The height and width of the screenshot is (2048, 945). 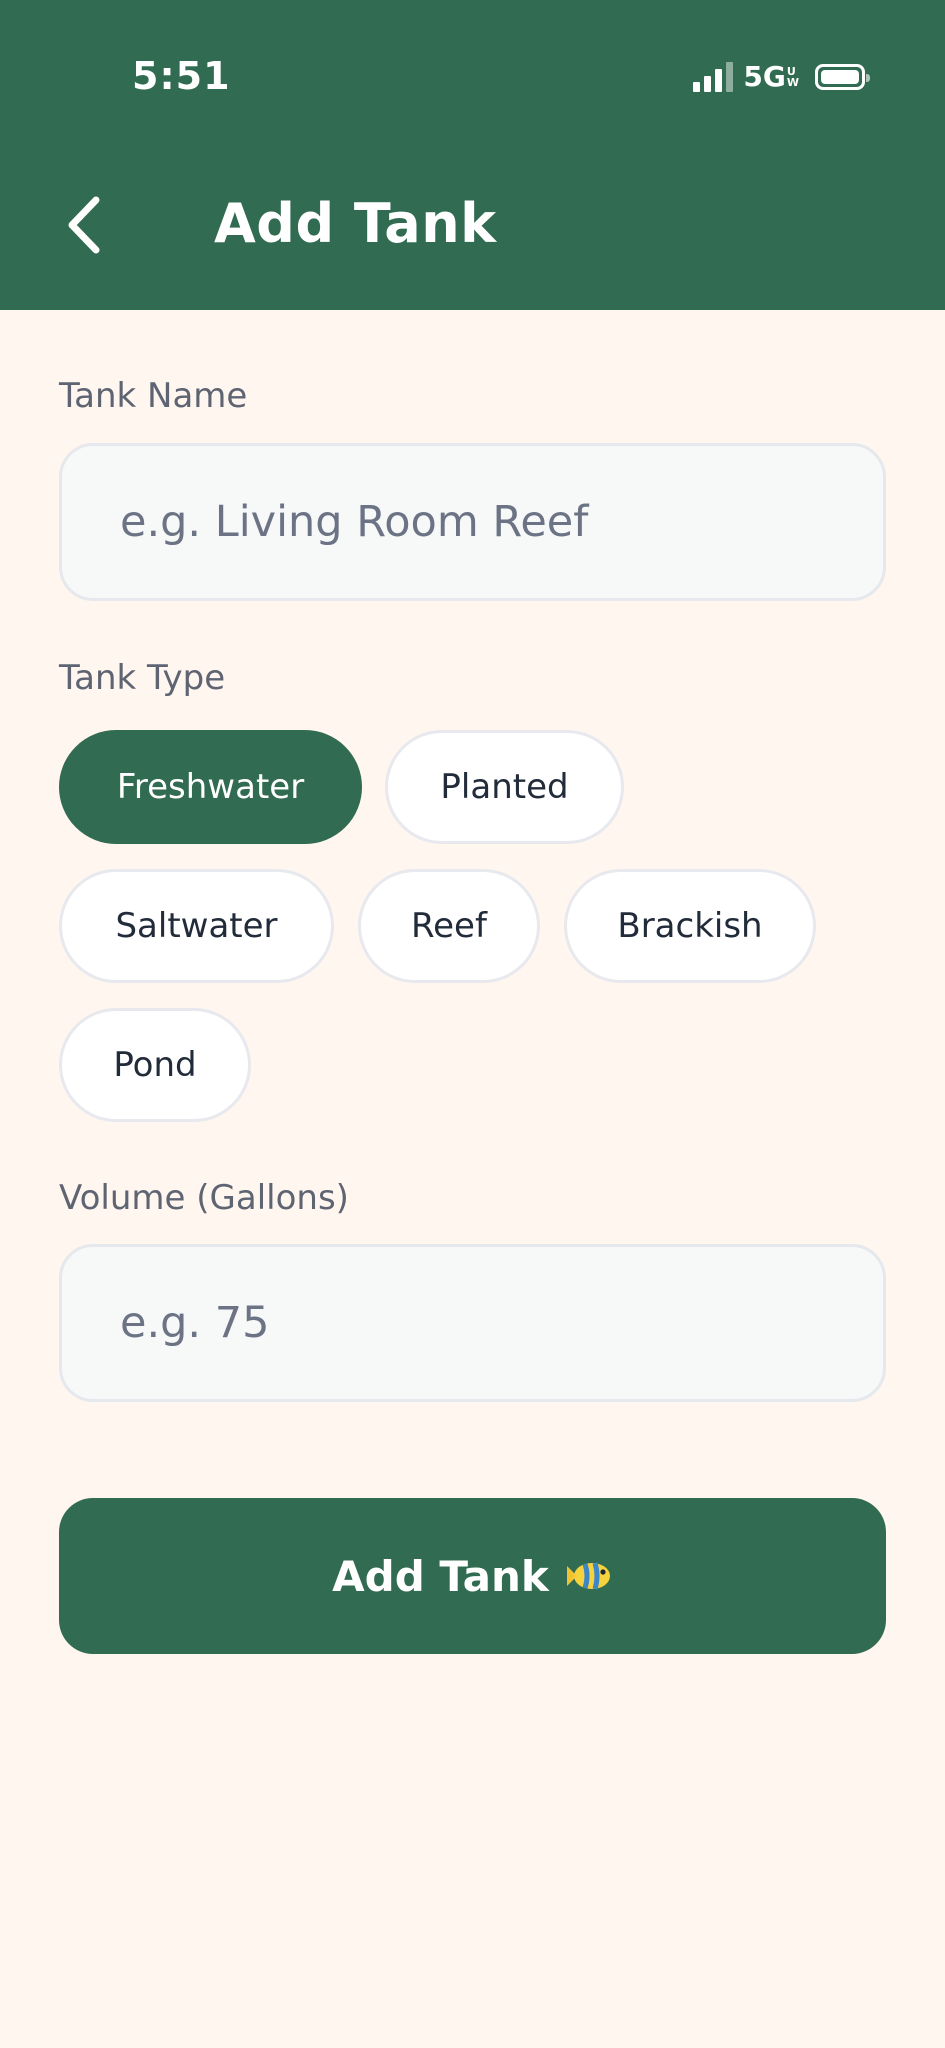 What do you see at coordinates (142, 678) in the screenshot?
I see `tank-type-label: Tank Type` at bounding box center [142, 678].